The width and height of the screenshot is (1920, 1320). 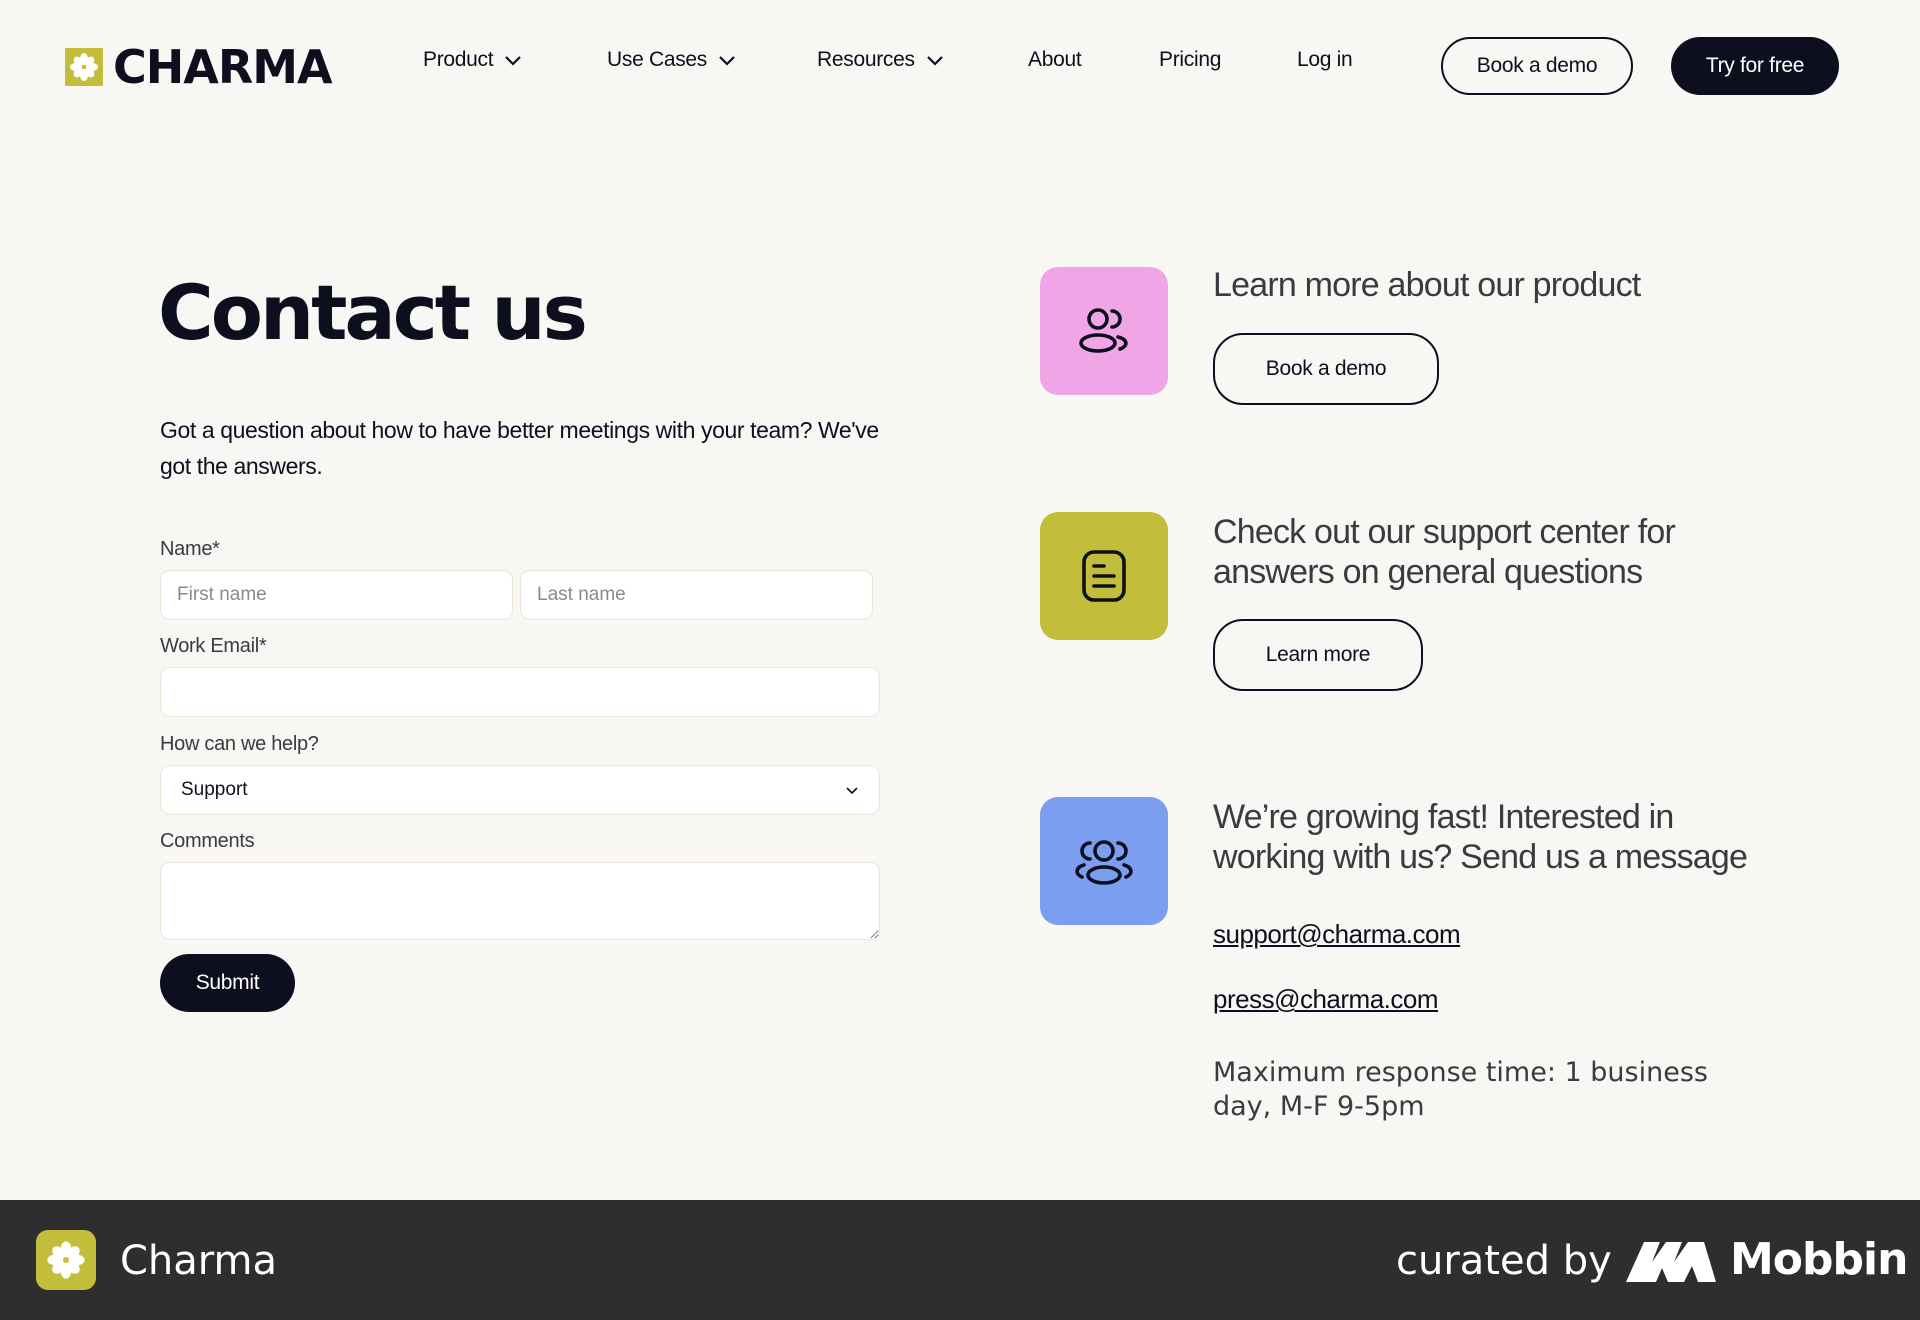 I want to click on nav-item-label: Pricing, so click(x=1190, y=59).